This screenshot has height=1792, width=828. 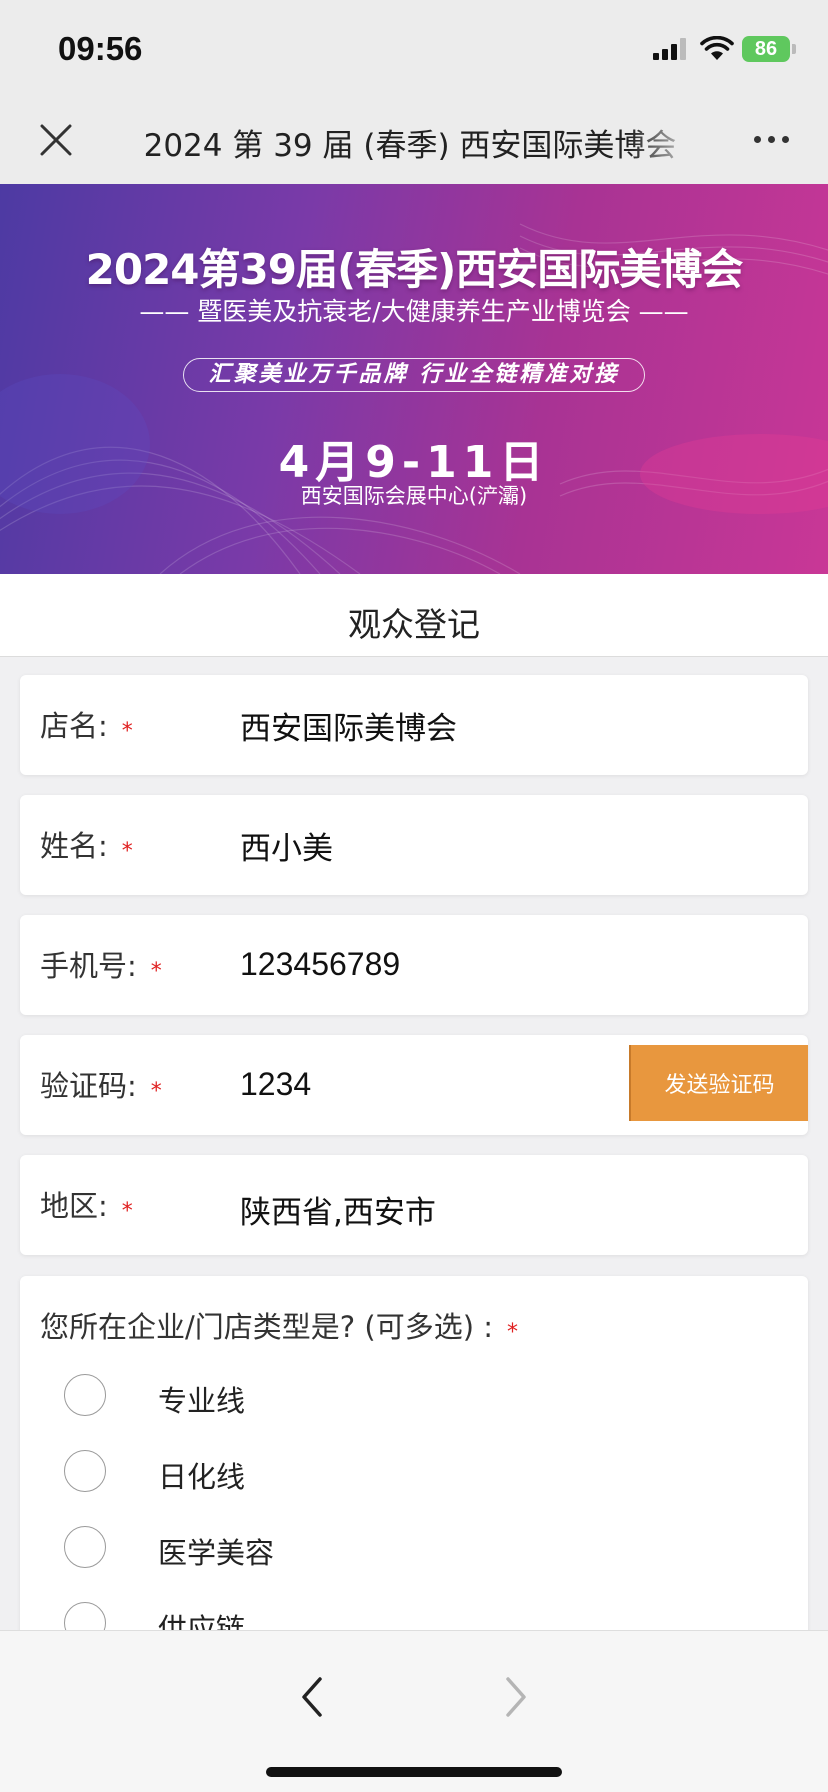 I want to click on option-label: 日化线, so click(x=202, y=1477).